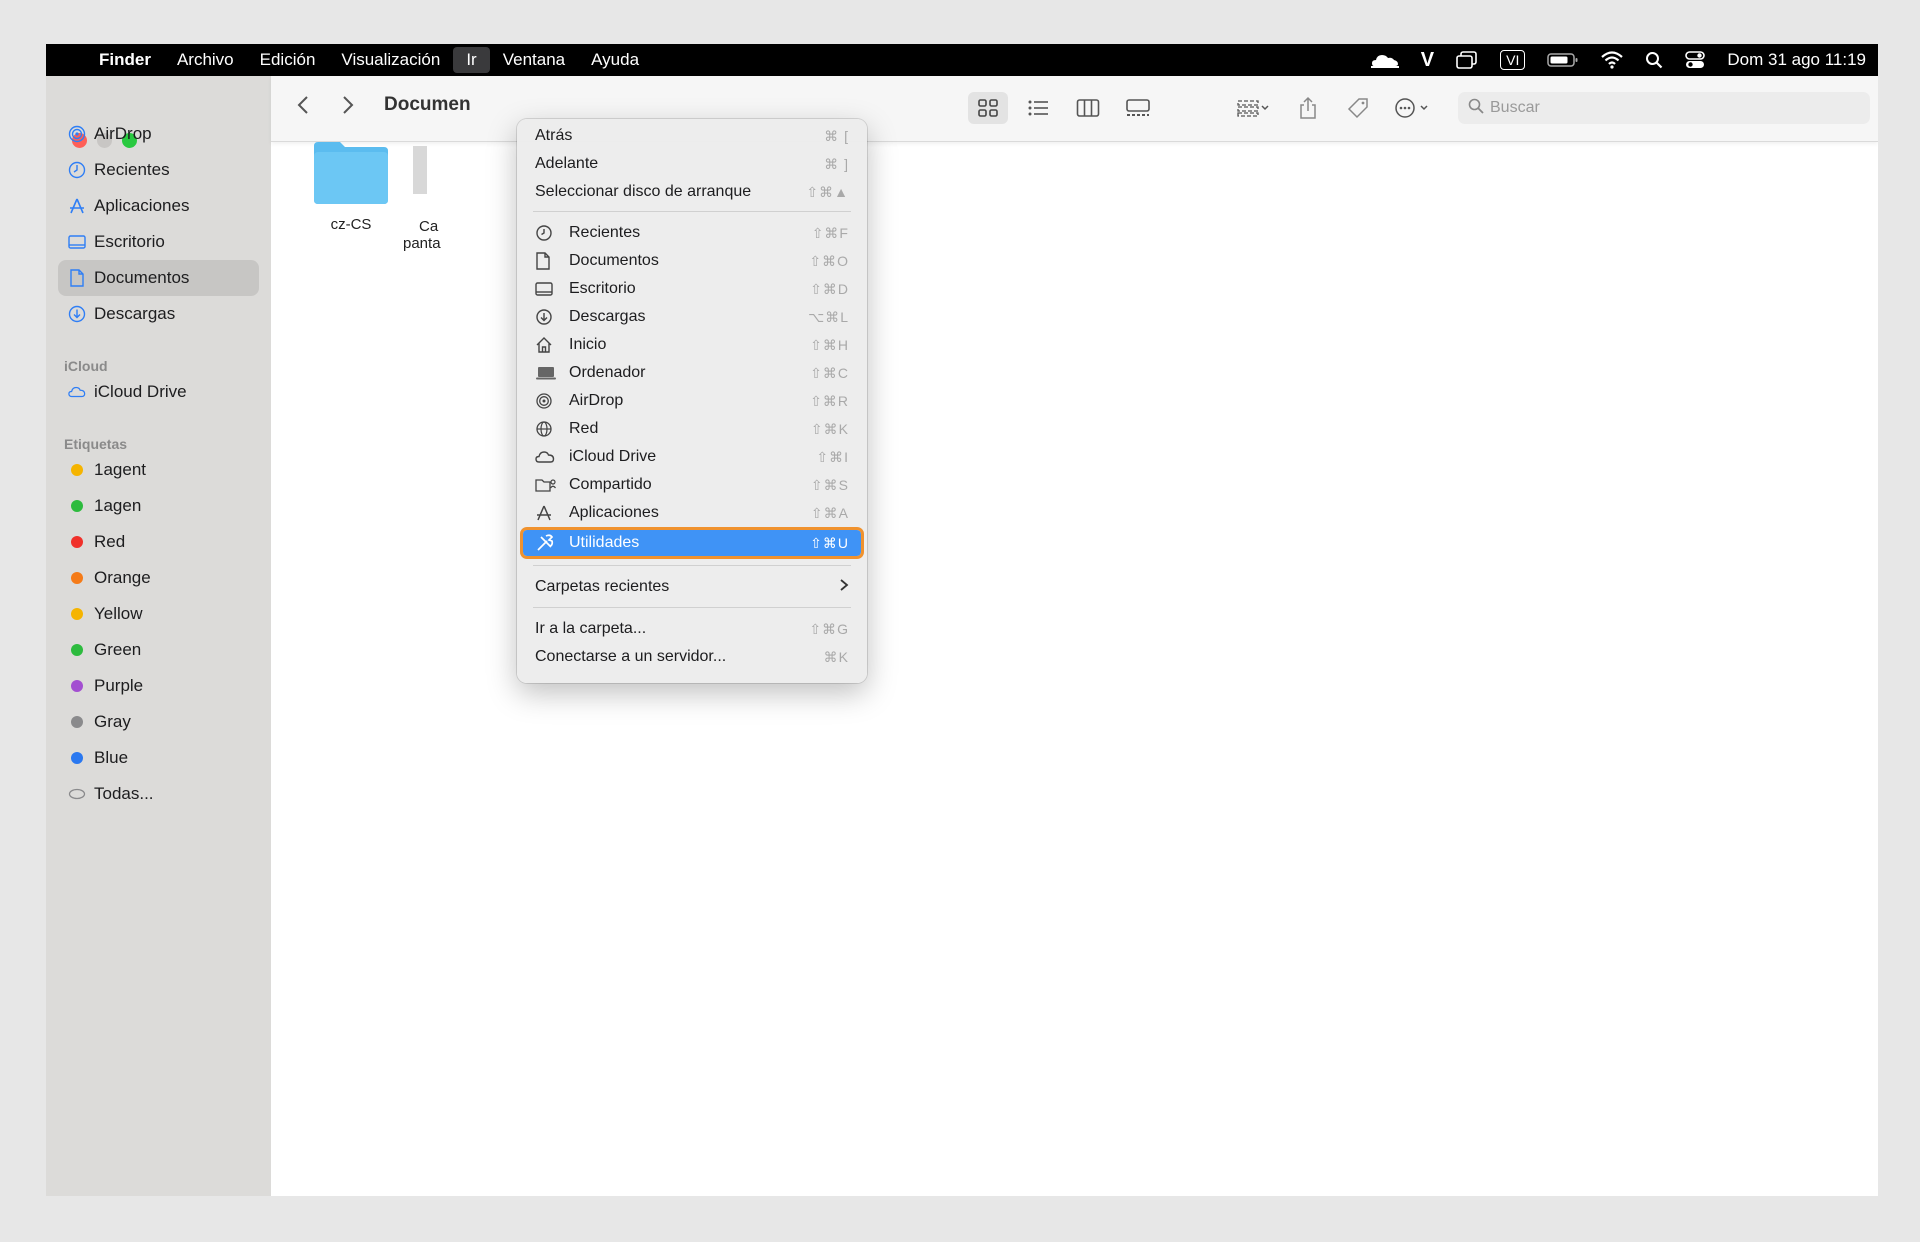 The height and width of the screenshot is (1242, 1920). What do you see at coordinates (158, 686) in the screenshot?
I see `sidebar-tag-purple: Purple` at bounding box center [158, 686].